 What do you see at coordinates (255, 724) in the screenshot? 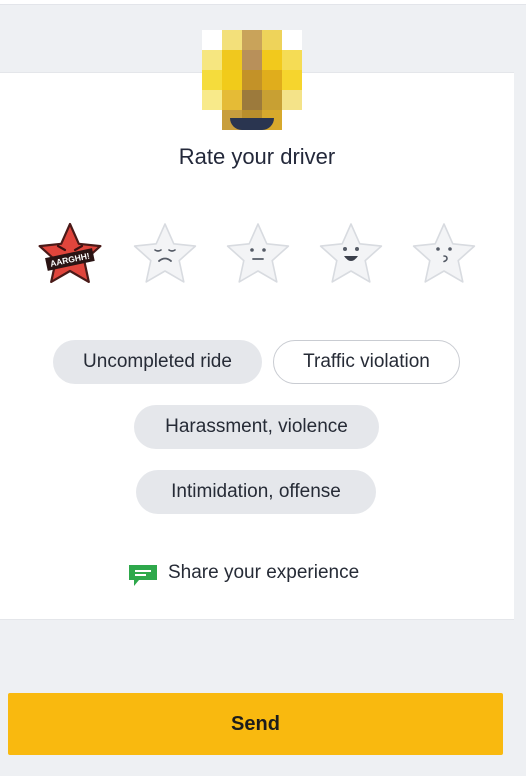
I see `send-button: Send` at bounding box center [255, 724].